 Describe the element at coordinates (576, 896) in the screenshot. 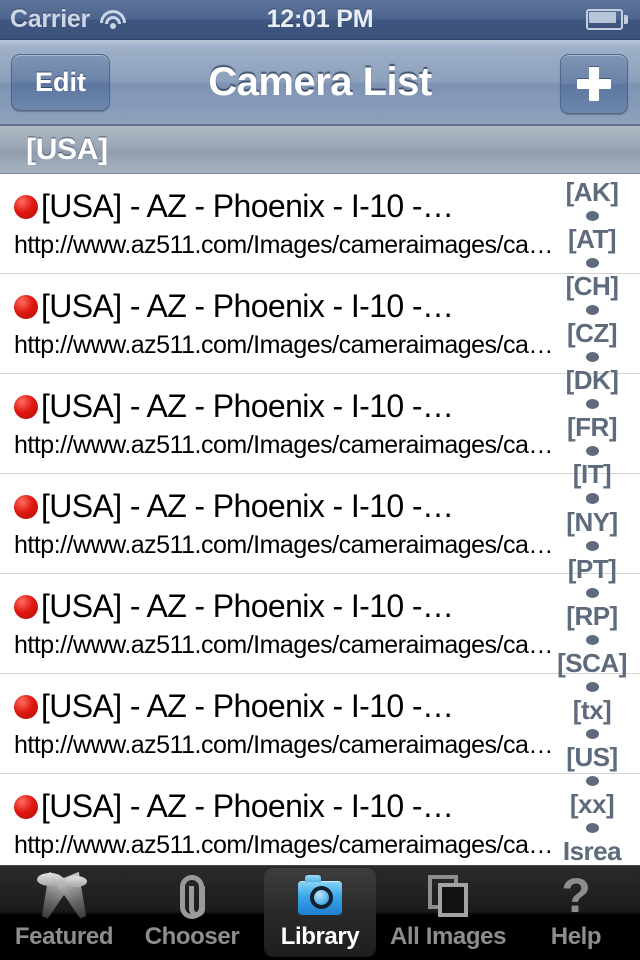

I see `question-mark-icon: ?` at that location.